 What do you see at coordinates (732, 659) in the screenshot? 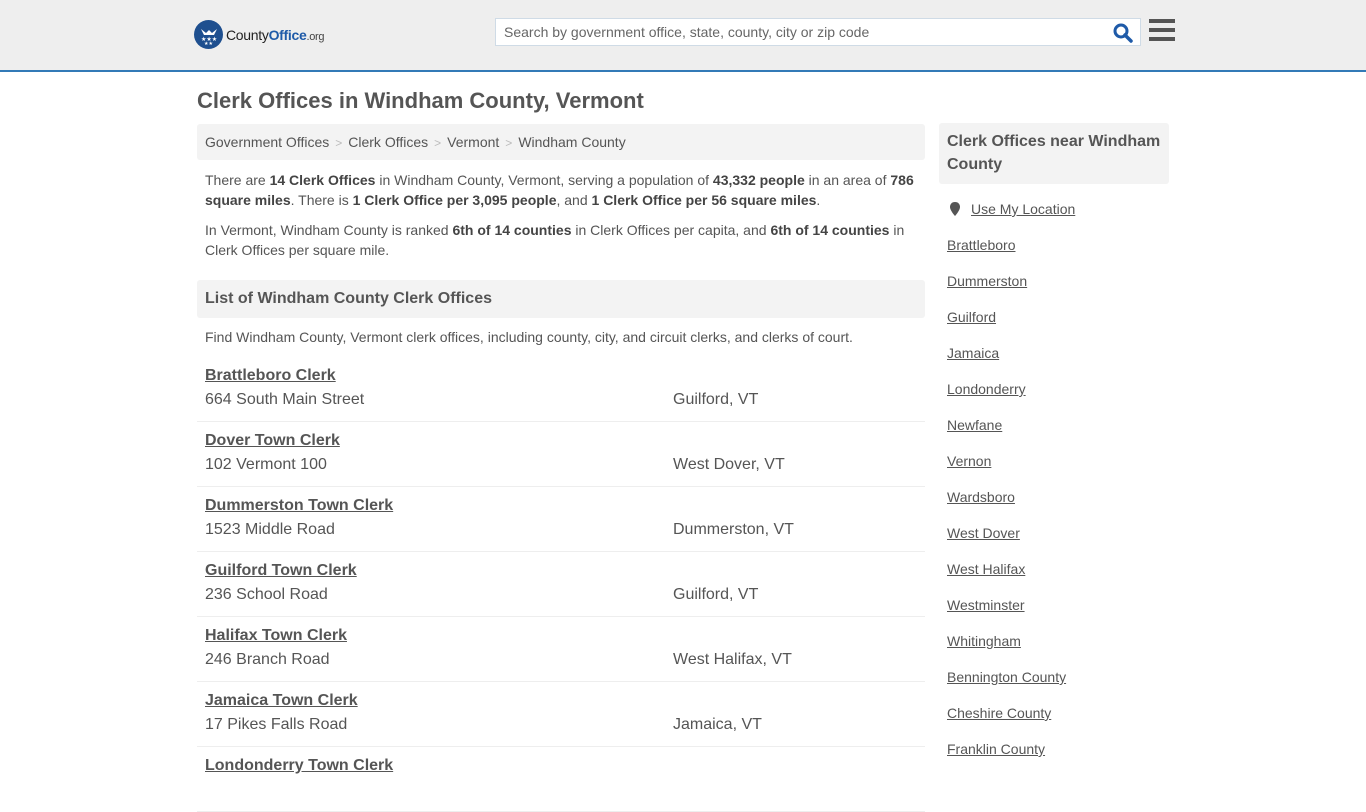
I see `office-city: West Halifax, VT` at bounding box center [732, 659].